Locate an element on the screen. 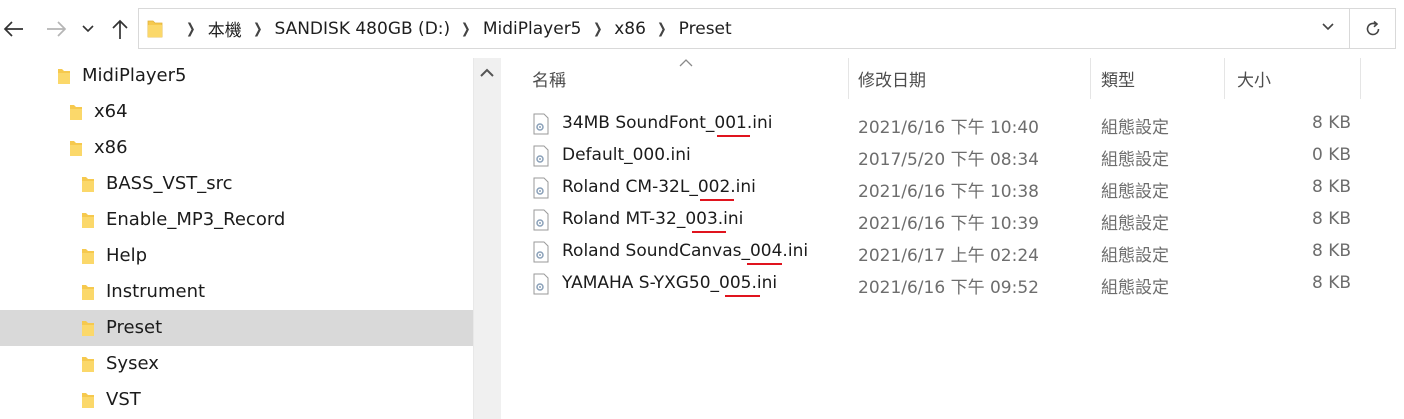  arrow-up-icon is located at coordinates (120, 29).